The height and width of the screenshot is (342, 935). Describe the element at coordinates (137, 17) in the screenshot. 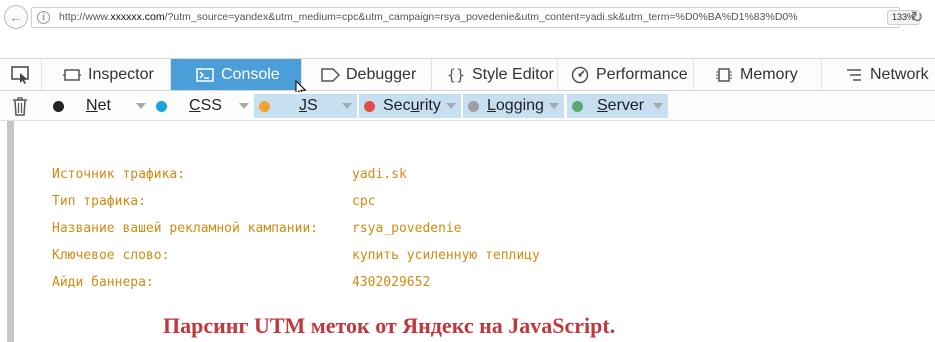

I see `url-host: xxxxxx.com` at that location.